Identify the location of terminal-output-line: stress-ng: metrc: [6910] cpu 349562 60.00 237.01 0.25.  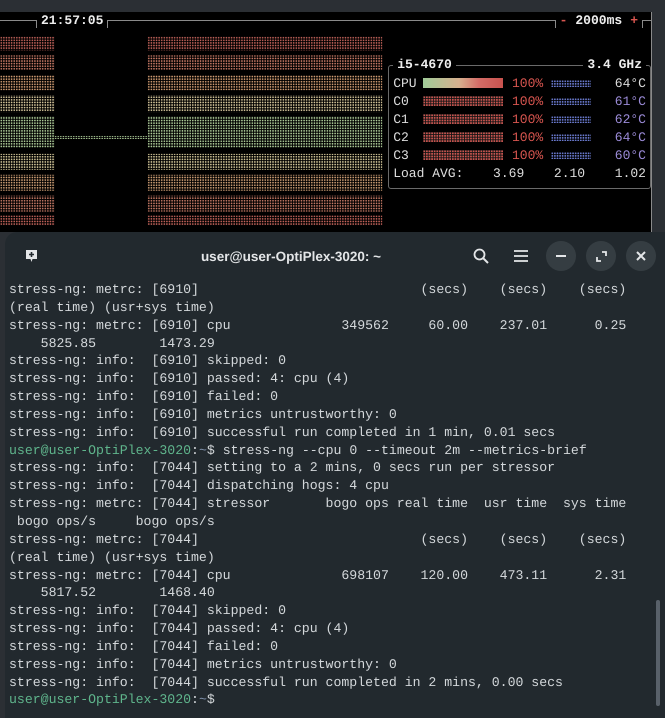
(317, 325).